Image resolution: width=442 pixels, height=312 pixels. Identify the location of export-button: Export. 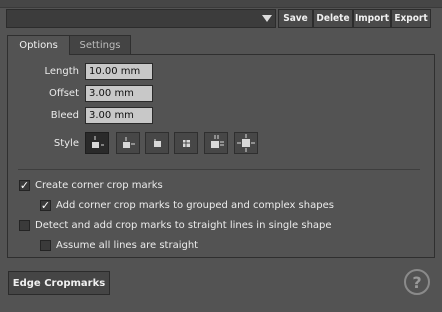
(411, 18).